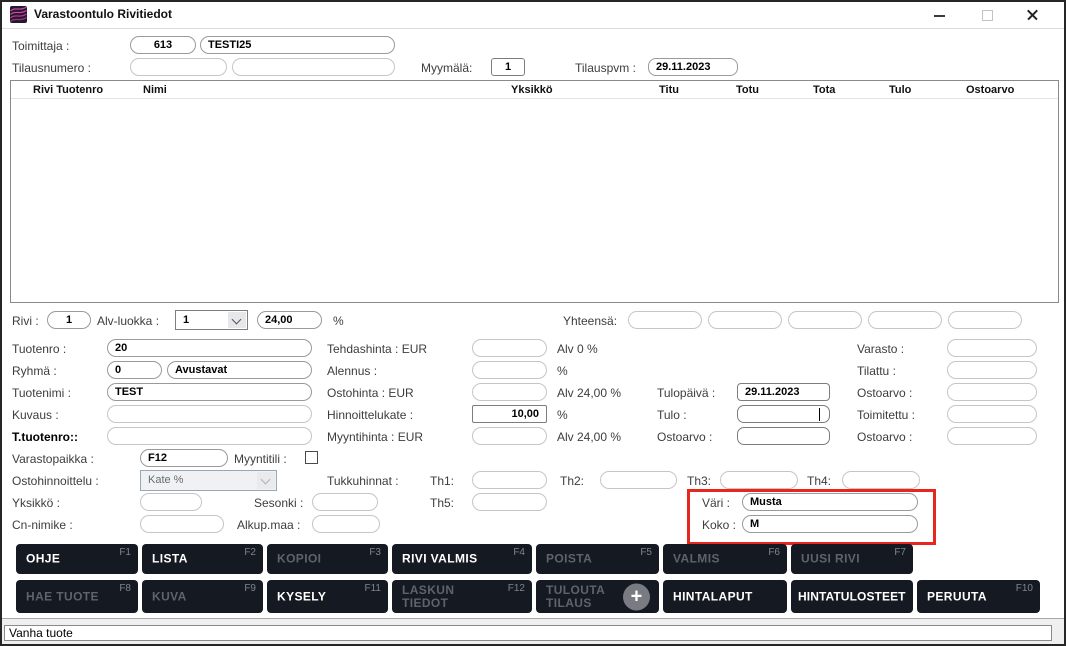  Describe the element at coordinates (134, 370) in the screenshot. I see `ryhma-code-field: 0` at that location.